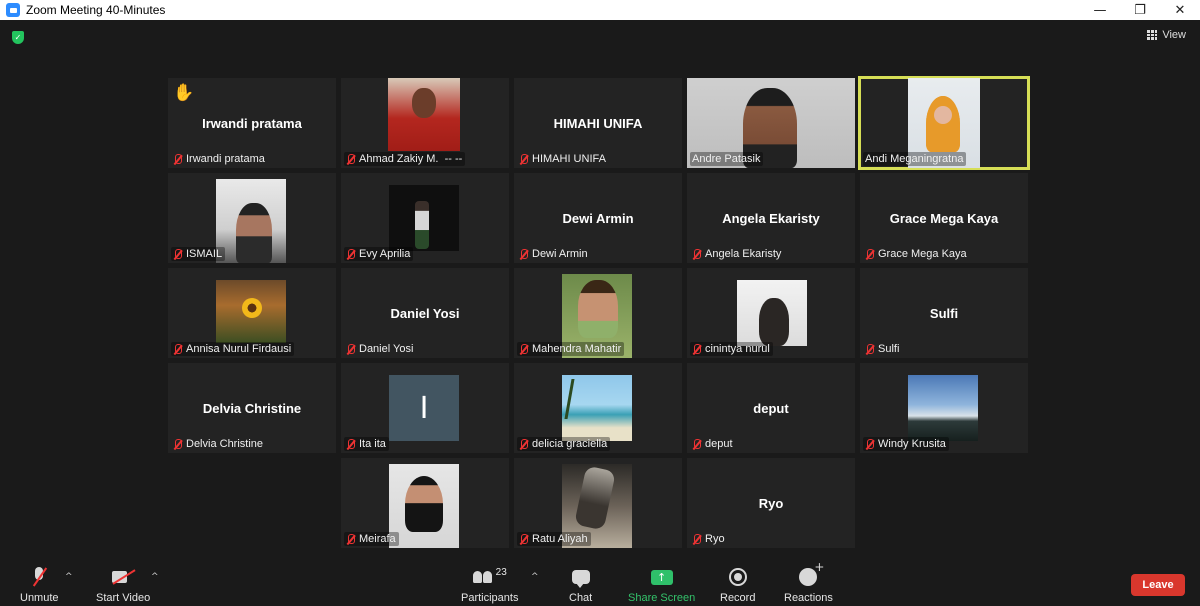 The height and width of the screenshot is (606, 1200). Describe the element at coordinates (225, 444) in the screenshot. I see `participant-name: Delvia Christine` at that location.